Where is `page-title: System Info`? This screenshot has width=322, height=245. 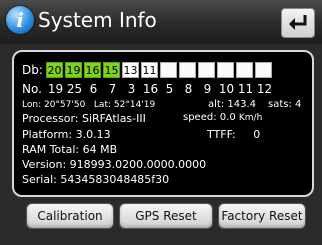 page-title: System Info is located at coordinates (97, 20).